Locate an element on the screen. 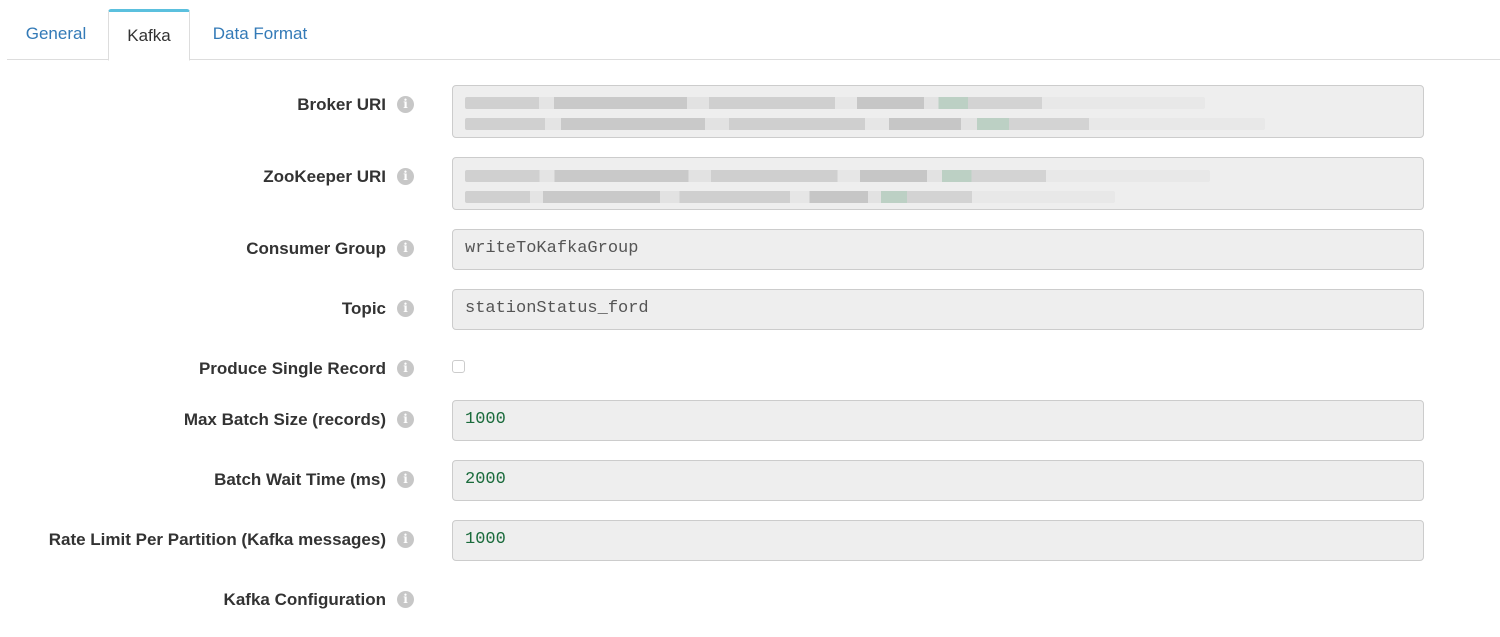  tab-data-format: Data Format is located at coordinates (260, 34).